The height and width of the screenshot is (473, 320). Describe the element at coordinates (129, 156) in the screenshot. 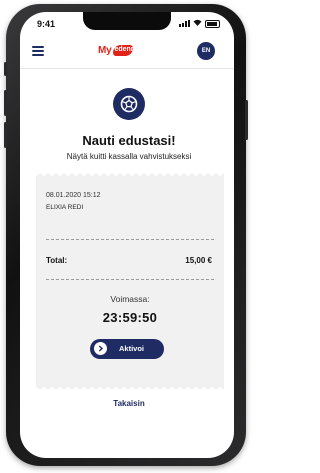

I see `page-subtitle: Näytä kuitti kassalla vahvistukseksi` at that location.